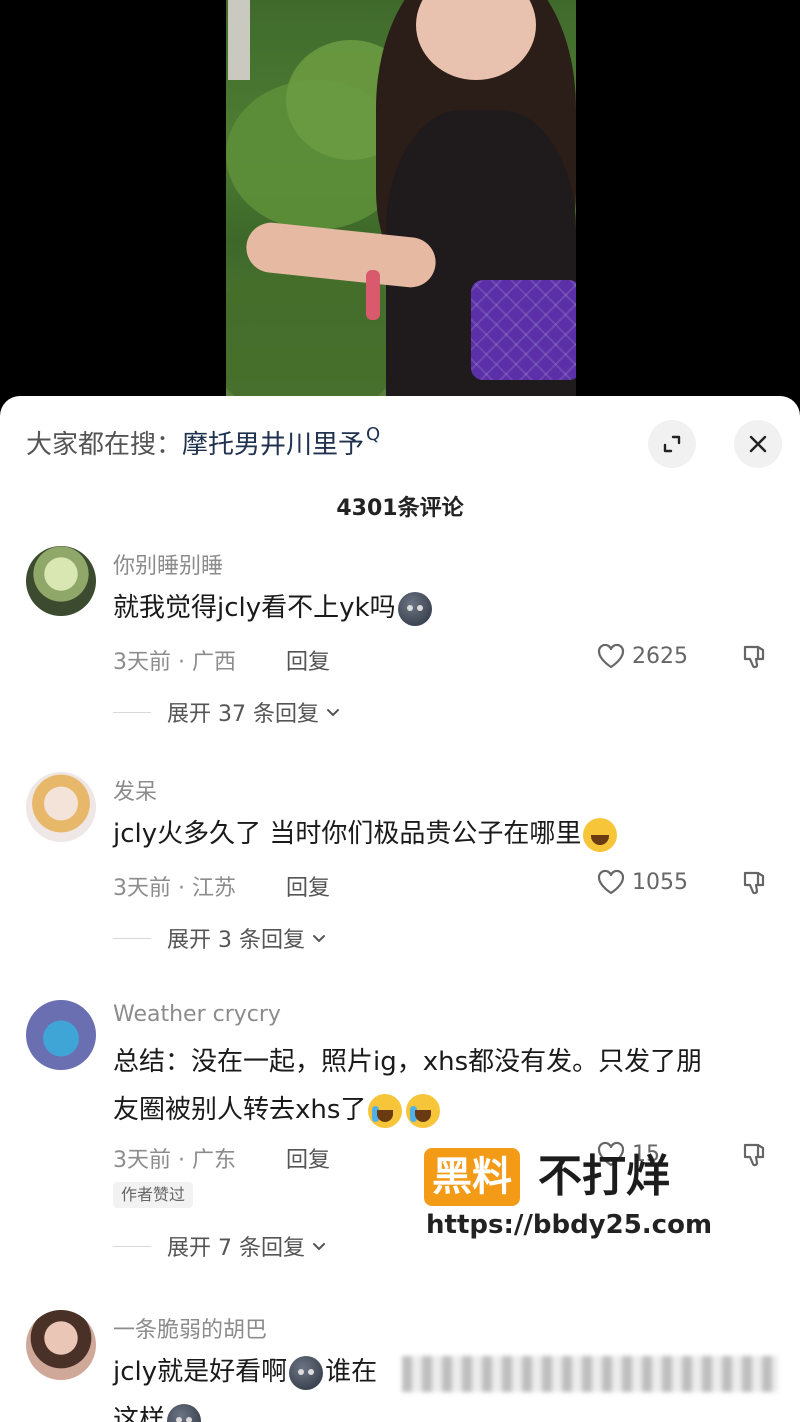 This screenshot has width=800, height=1422. I want to click on comment-meta: 3天前 · 广西, so click(174, 662).